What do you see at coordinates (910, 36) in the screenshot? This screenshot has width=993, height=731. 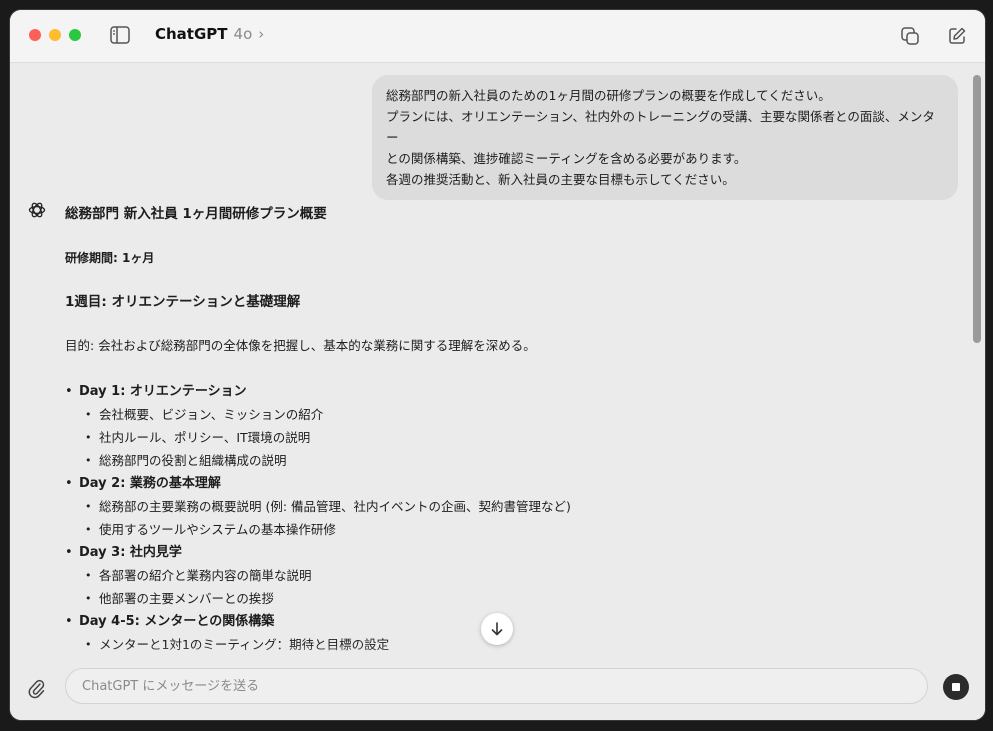 I see `copy-window-icon` at bounding box center [910, 36].